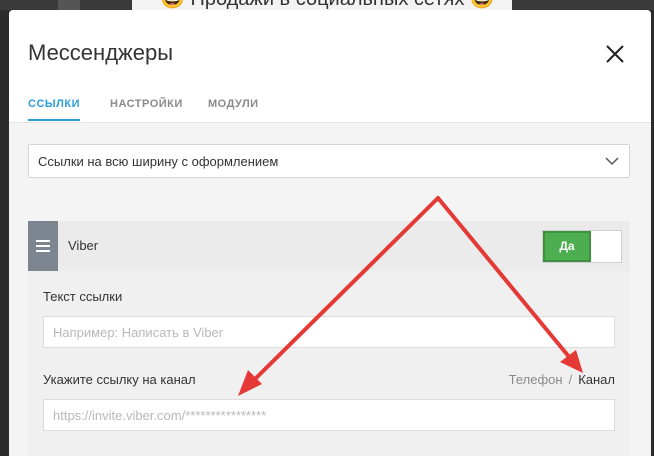 Image resolution: width=654 pixels, height=456 pixels. Describe the element at coordinates (83, 296) in the screenshot. I see `link-text-label: Текст ссылки` at that location.